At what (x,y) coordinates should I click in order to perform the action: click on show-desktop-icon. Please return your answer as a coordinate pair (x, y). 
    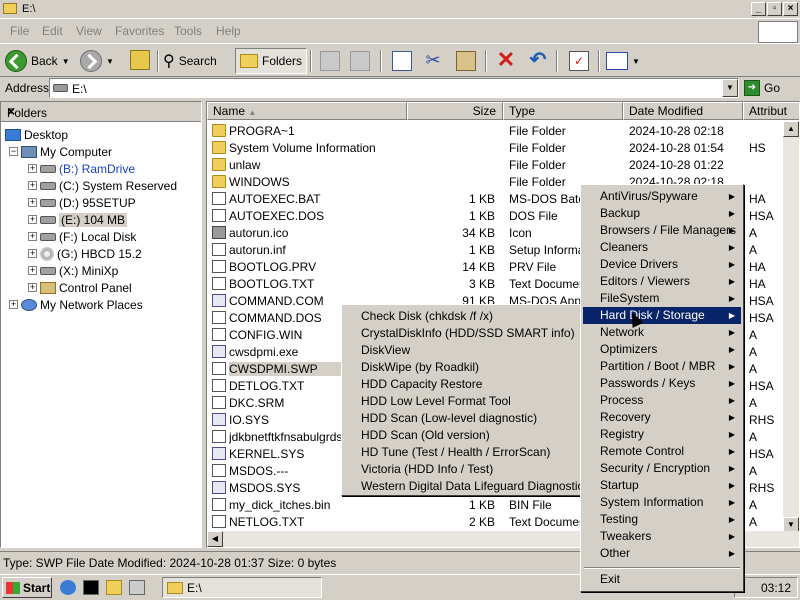
    Looking at the image, I should click on (137, 587).